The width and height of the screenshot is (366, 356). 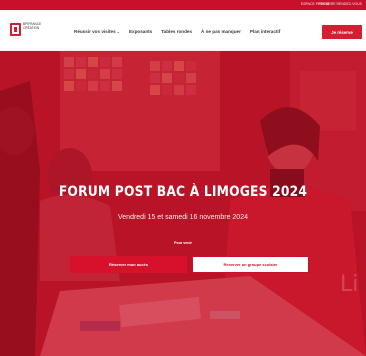 I want to click on site-logo: BPIFRANCE CRÉATION, so click(x=26, y=30).